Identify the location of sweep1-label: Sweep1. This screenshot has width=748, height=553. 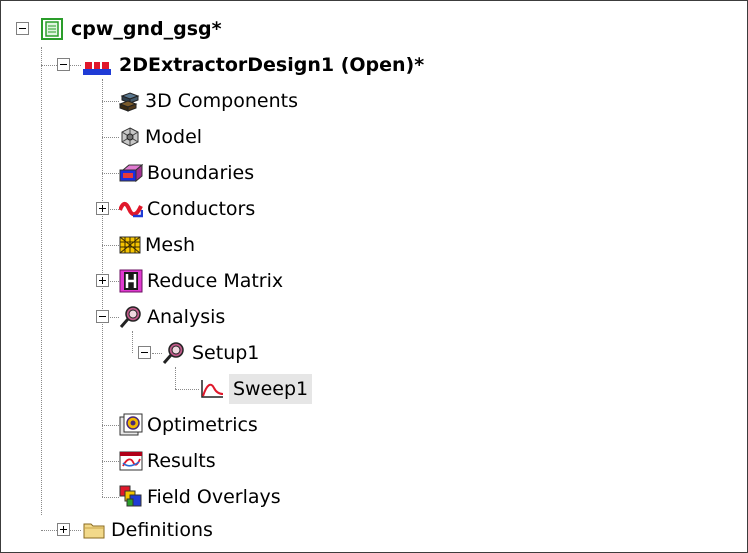
(271, 389).